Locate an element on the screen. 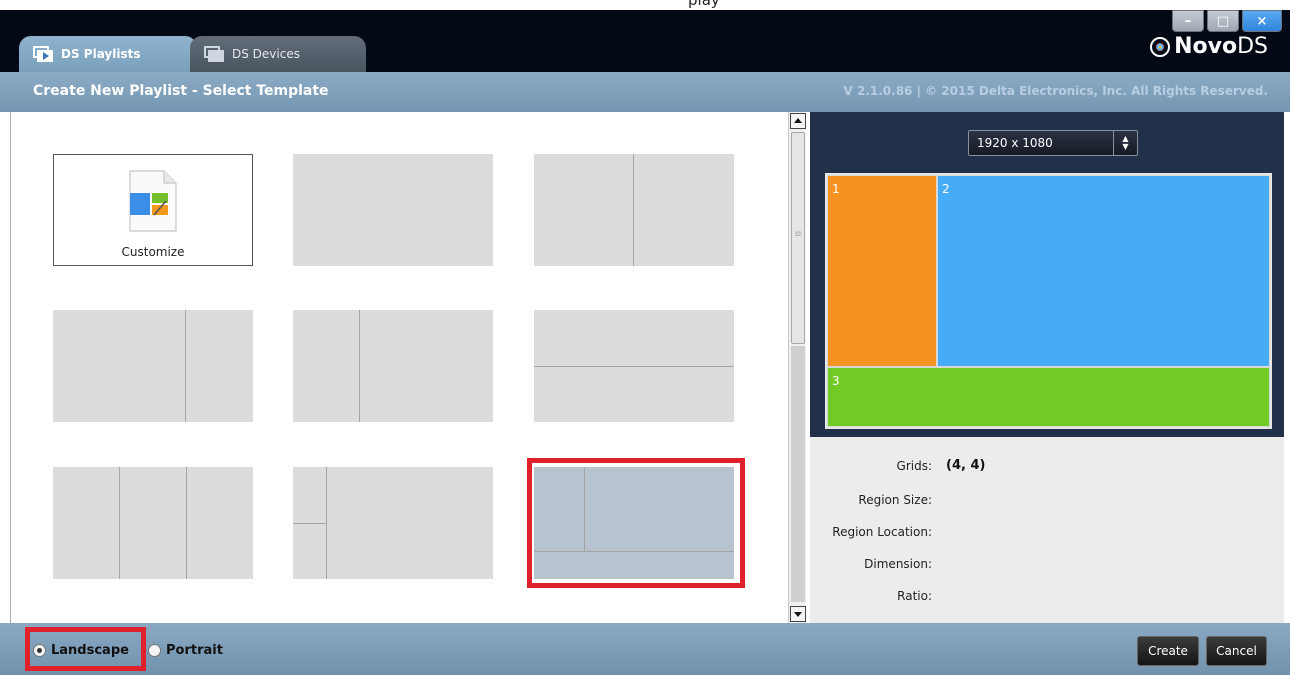 The width and height of the screenshot is (1290, 675). cancel-button: Cancel is located at coordinates (1236, 651).